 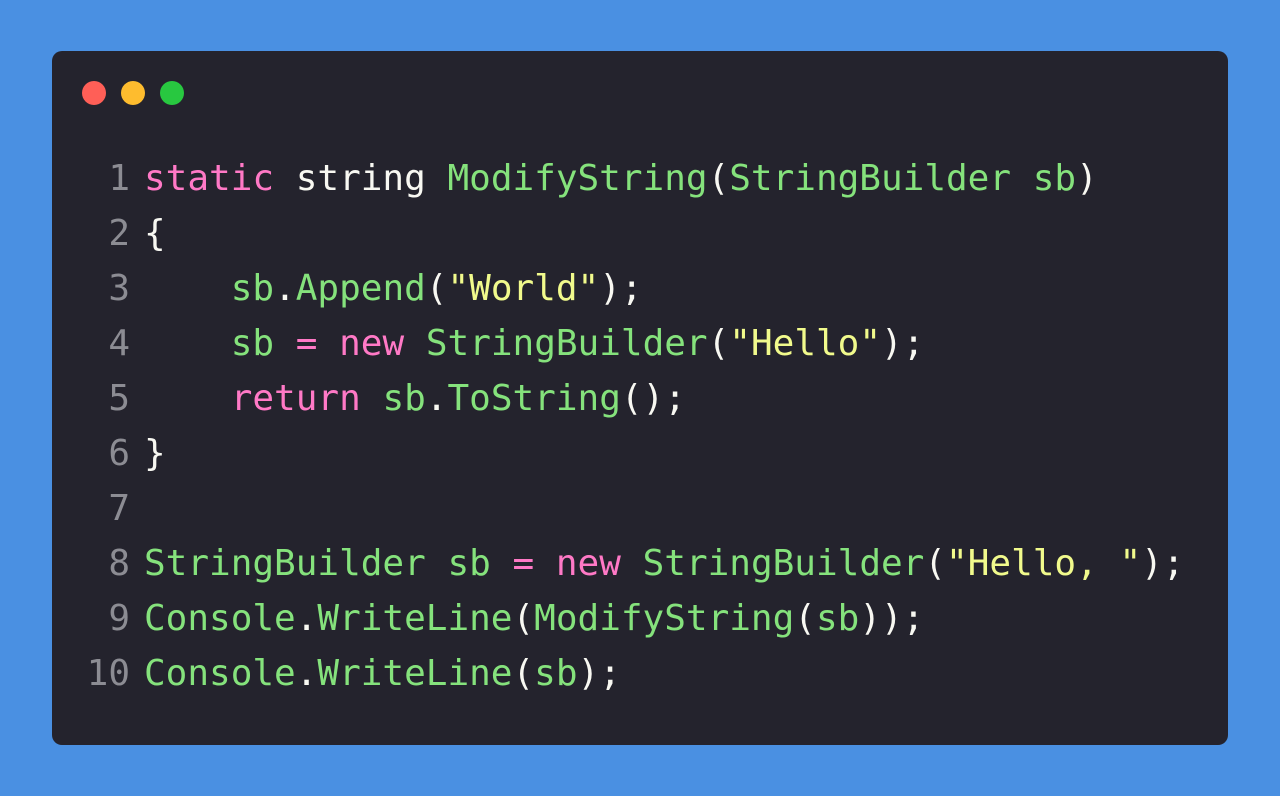 I want to click on line-number: 10, so click(x=108, y=673).